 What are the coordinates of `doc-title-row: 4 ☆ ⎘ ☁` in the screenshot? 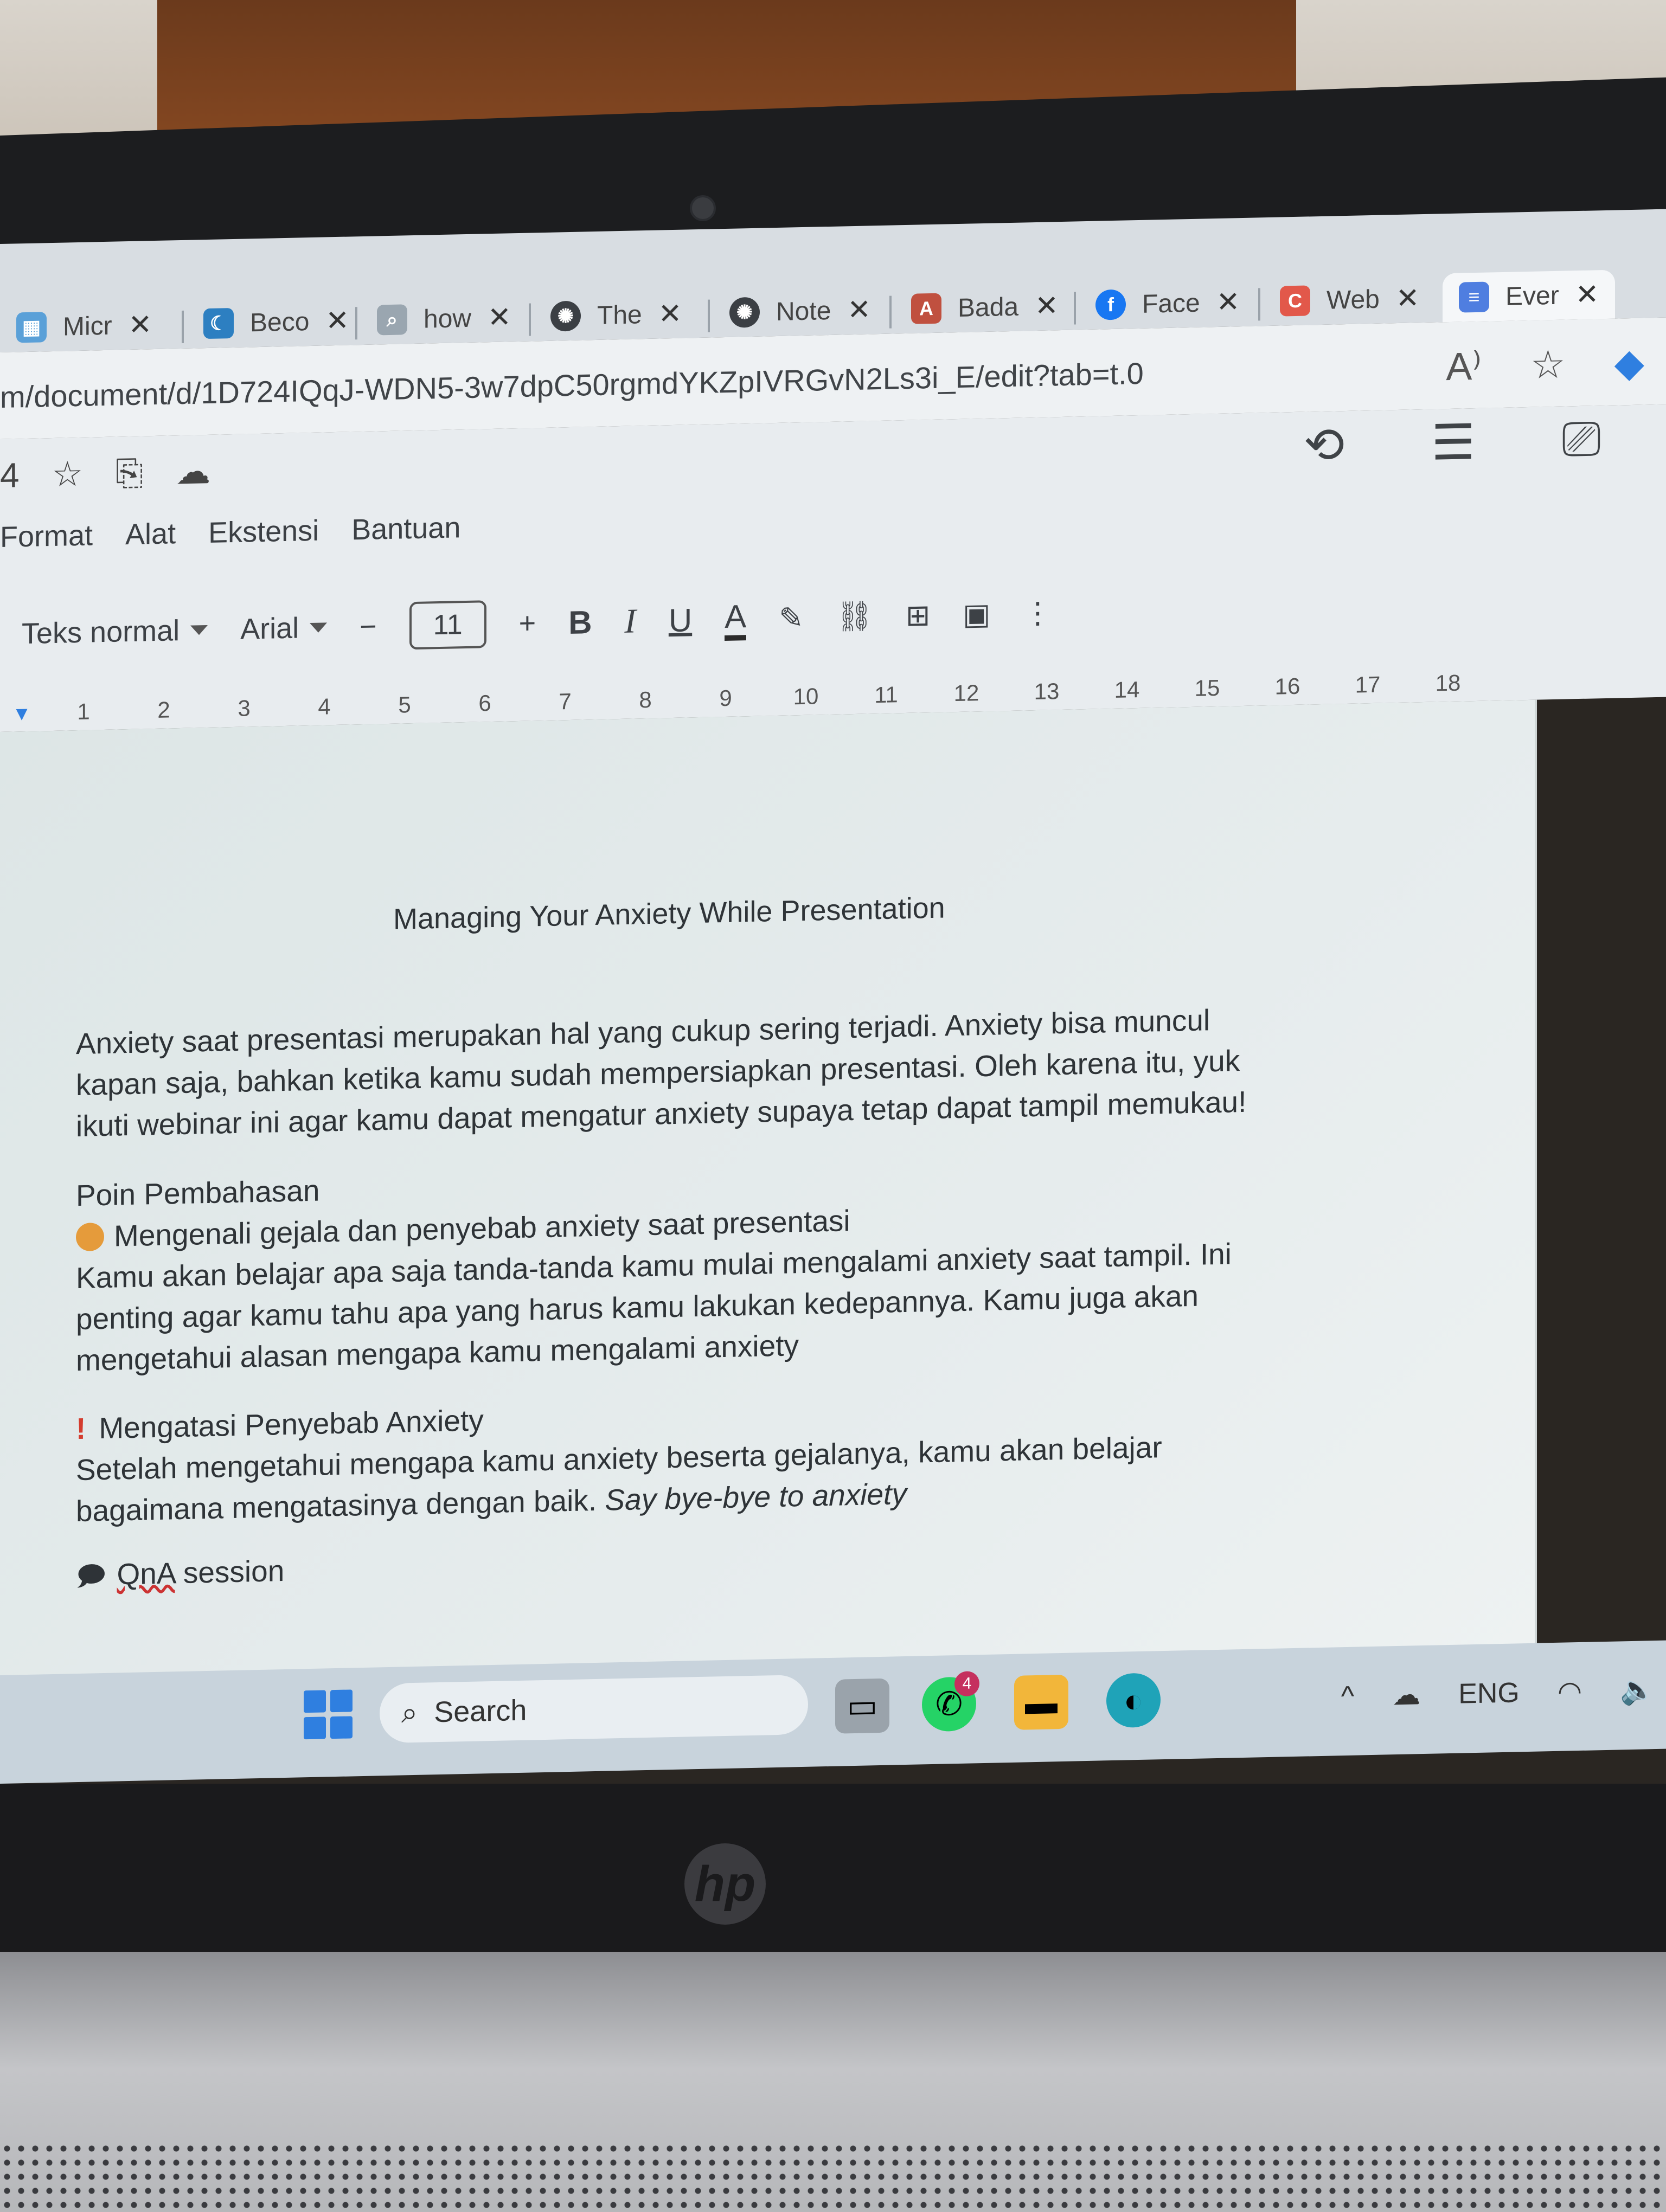 It's located at (105, 473).